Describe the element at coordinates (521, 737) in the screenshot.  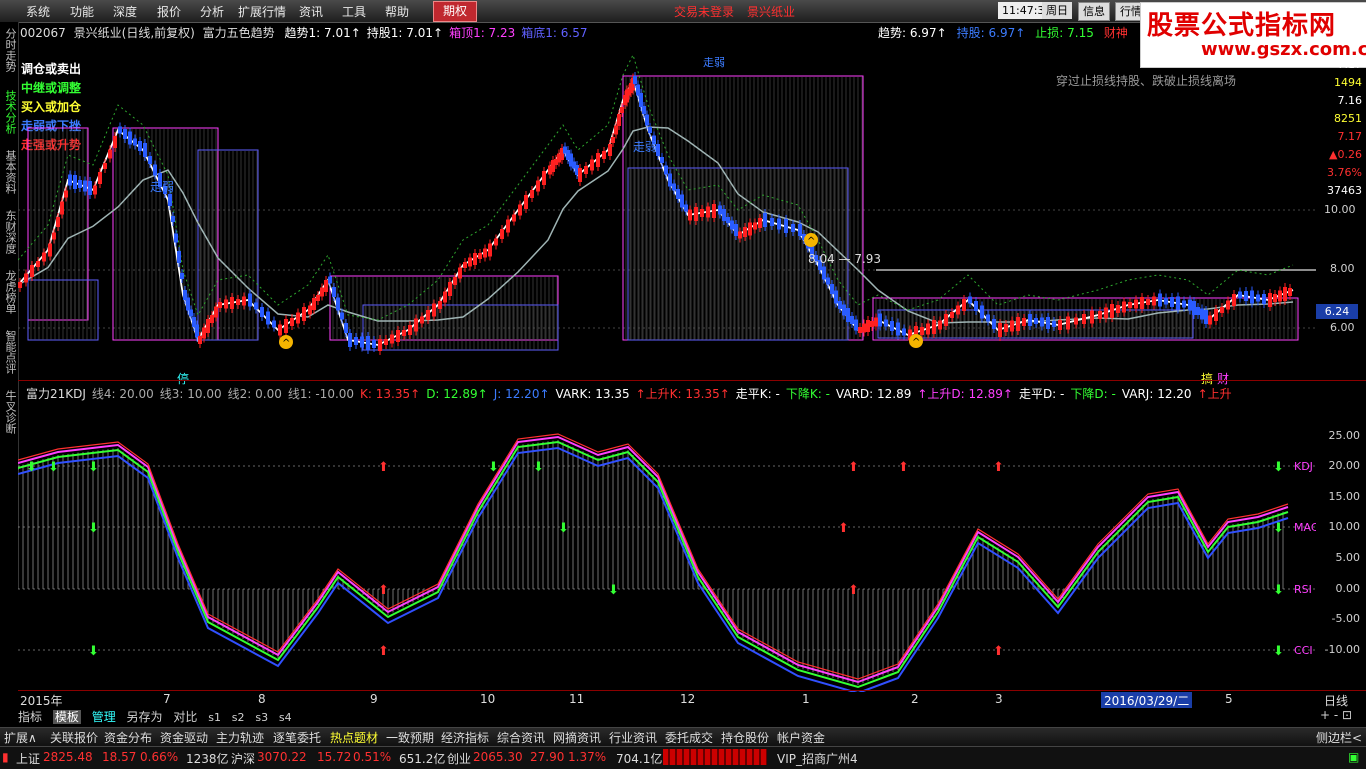
I see `function-tab-9: 综合资讯` at that location.